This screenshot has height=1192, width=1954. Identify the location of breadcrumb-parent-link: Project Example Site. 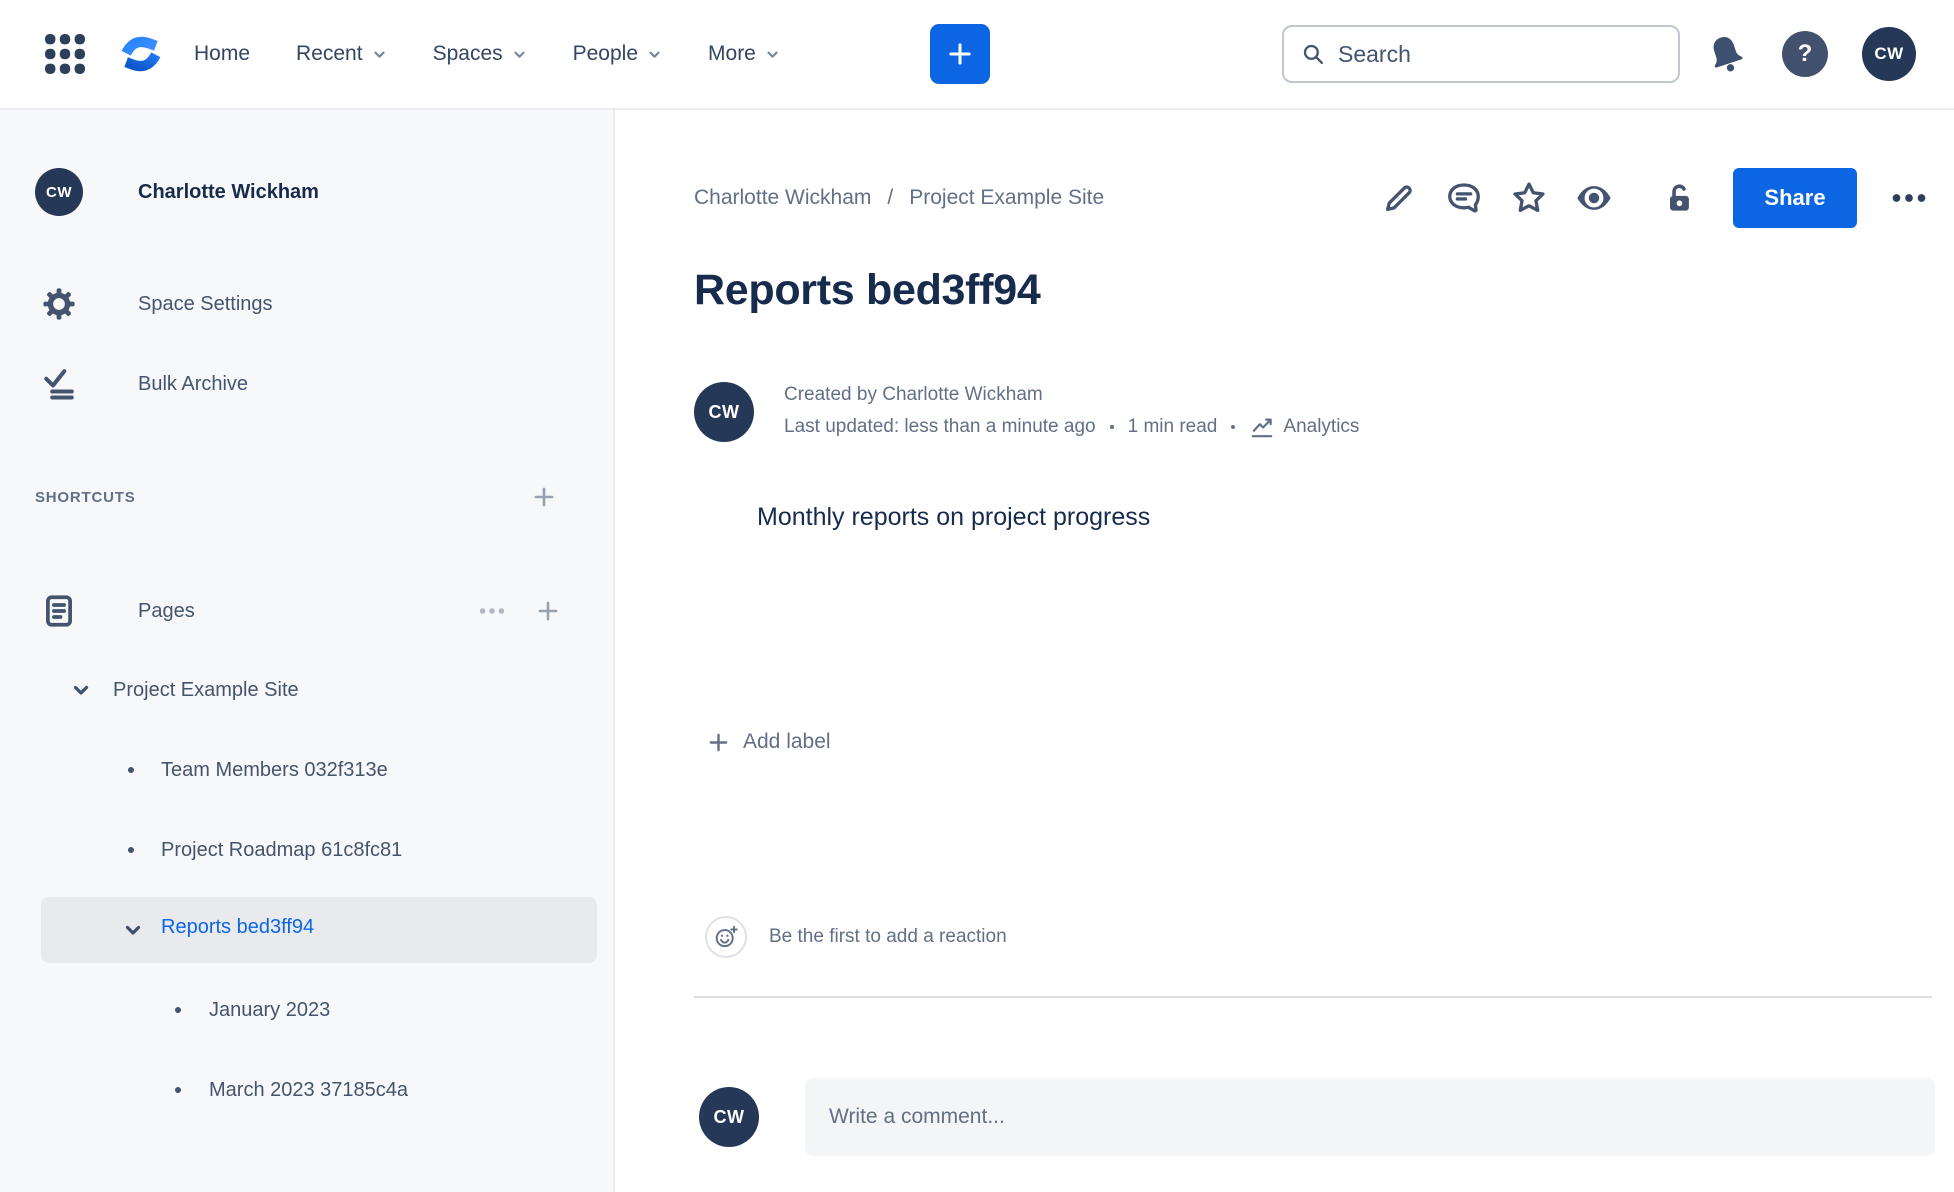
(1006, 198).